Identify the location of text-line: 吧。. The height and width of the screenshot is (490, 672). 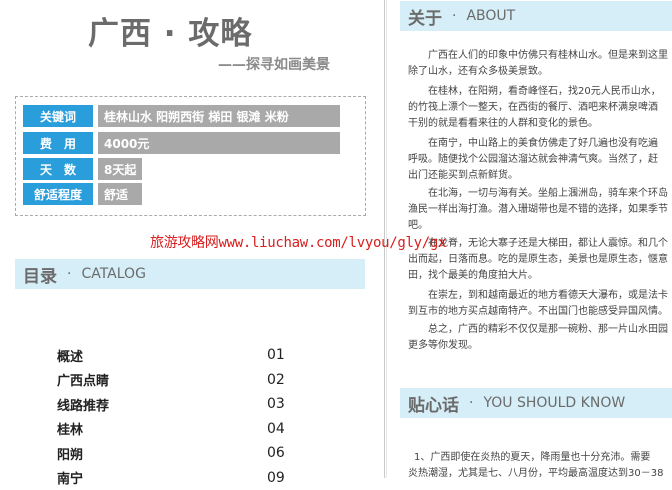
(540, 226).